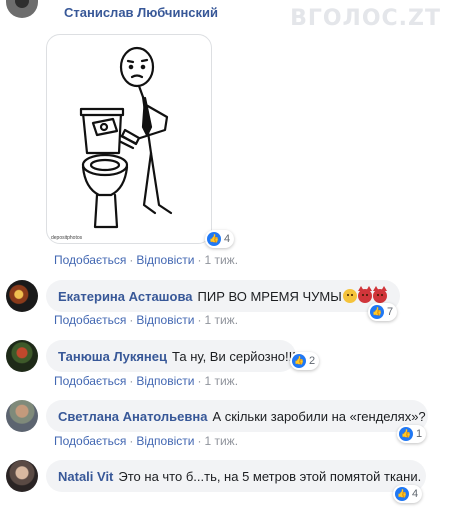 This screenshot has width=449, height=517. I want to click on reaction-count: 👍 2, so click(305, 361).